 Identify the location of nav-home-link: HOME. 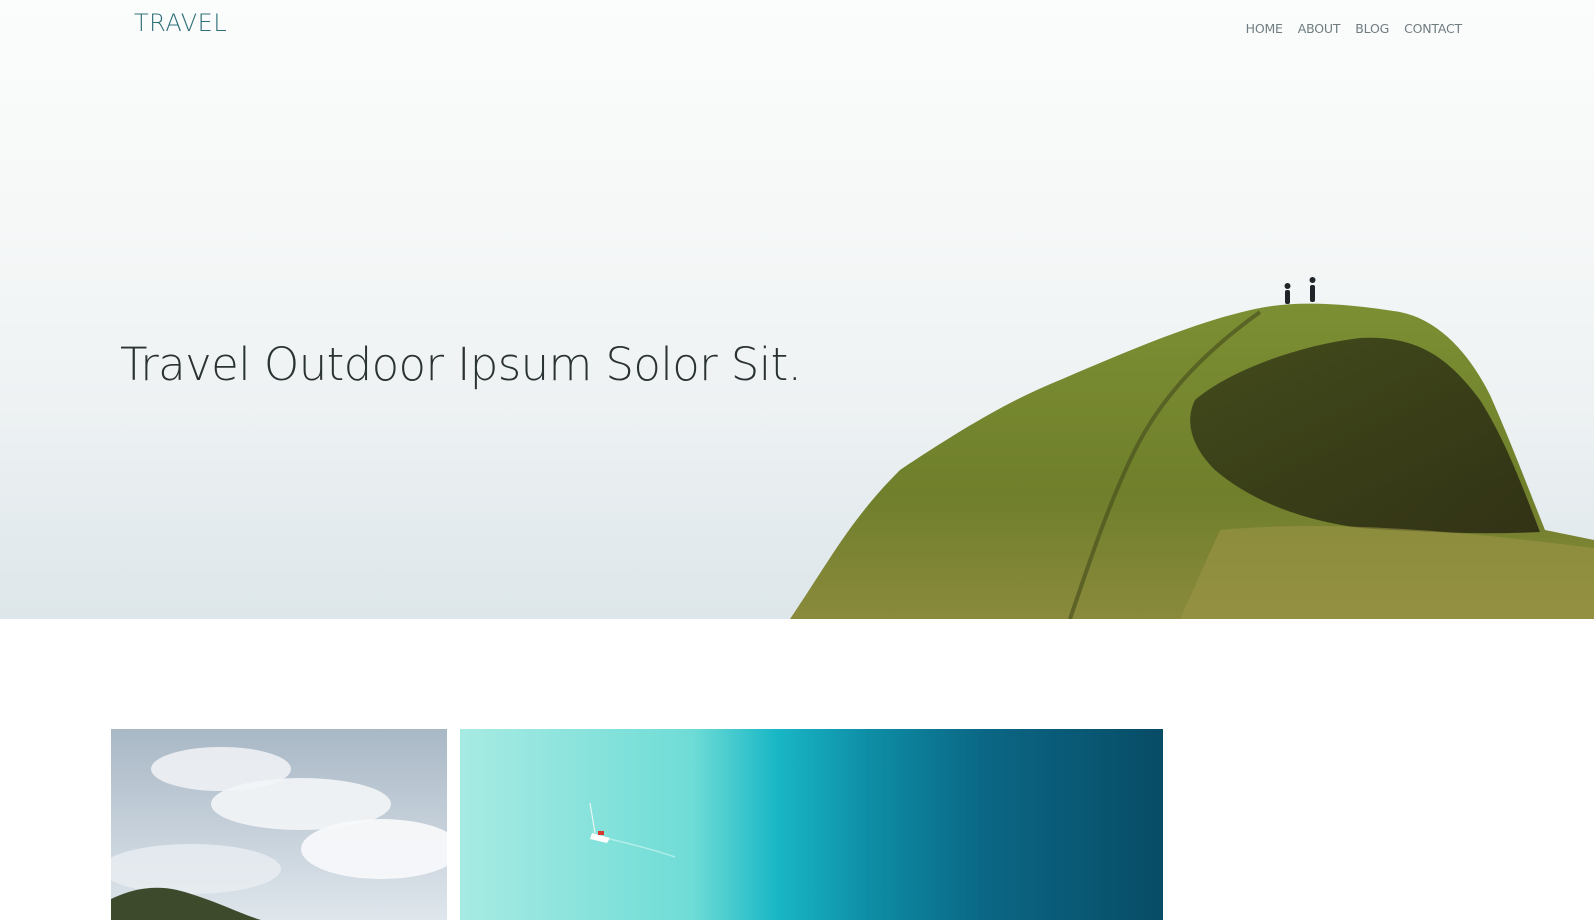
(1264, 28).